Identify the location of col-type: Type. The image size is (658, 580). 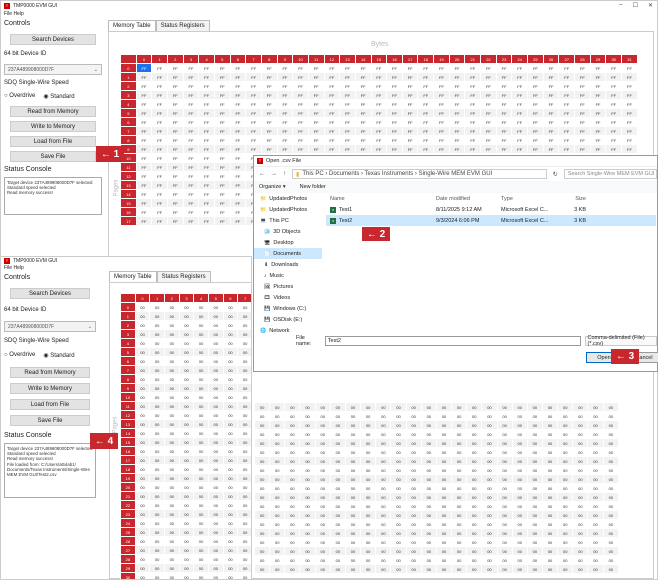
(528, 199).